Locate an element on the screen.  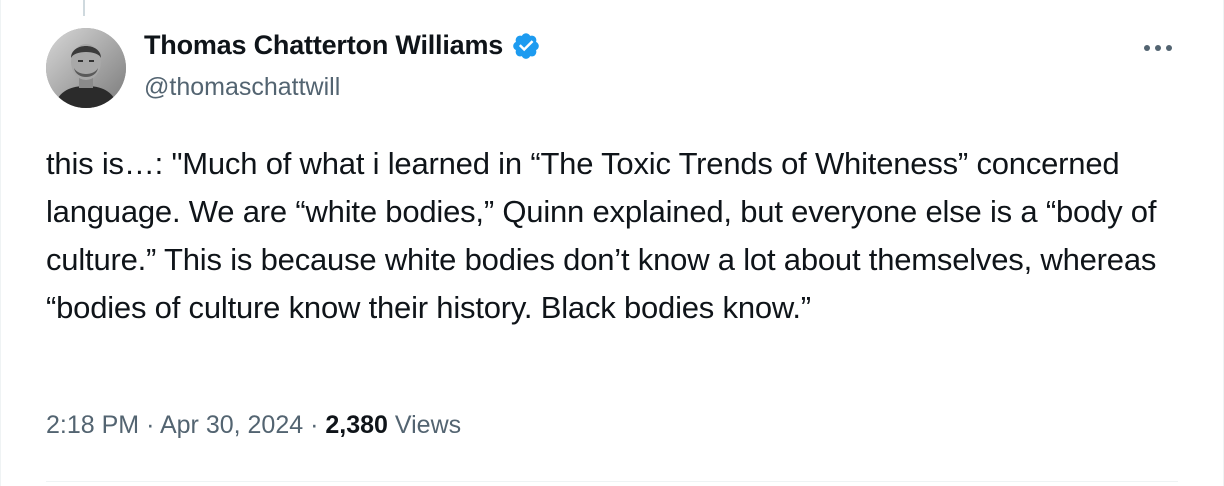
avatar is located at coordinates (86, 68).